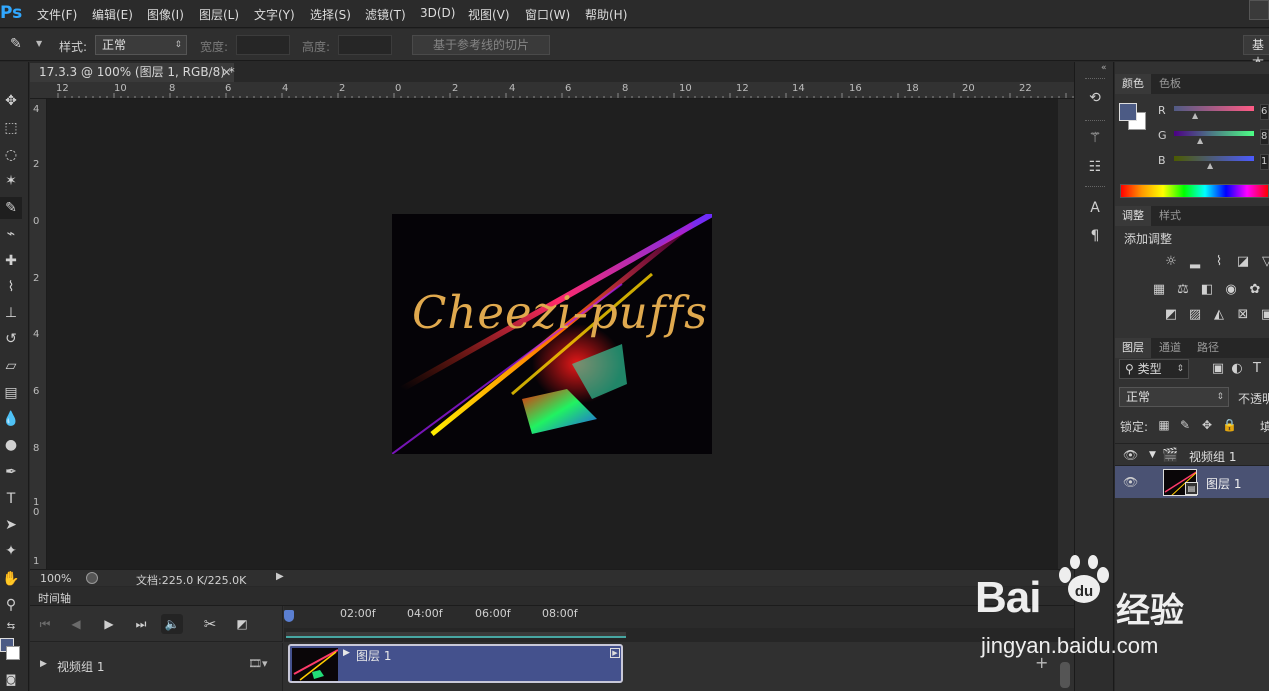 This screenshot has width=1269, height=691. Describe the element at coordinates (1095, 138) in the screenshot. I see `brush-presets-icon: ⚚` at that location.